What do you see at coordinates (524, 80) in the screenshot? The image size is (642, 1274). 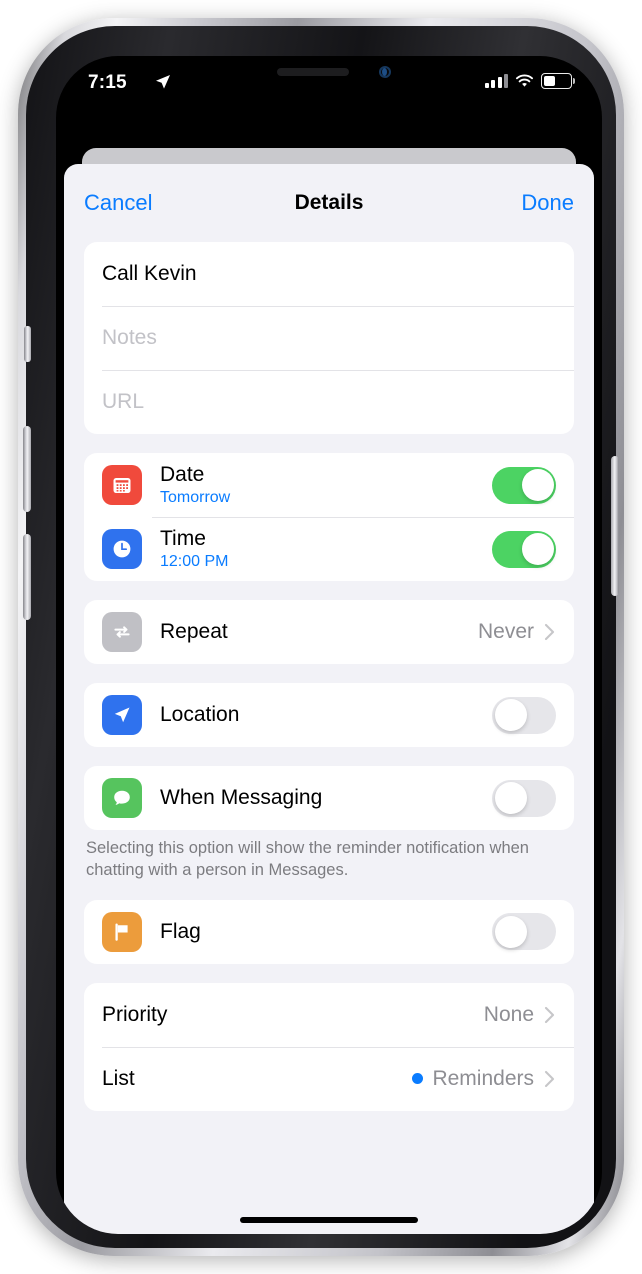 I see `wifi-icon` at bounding box center [524, 80].